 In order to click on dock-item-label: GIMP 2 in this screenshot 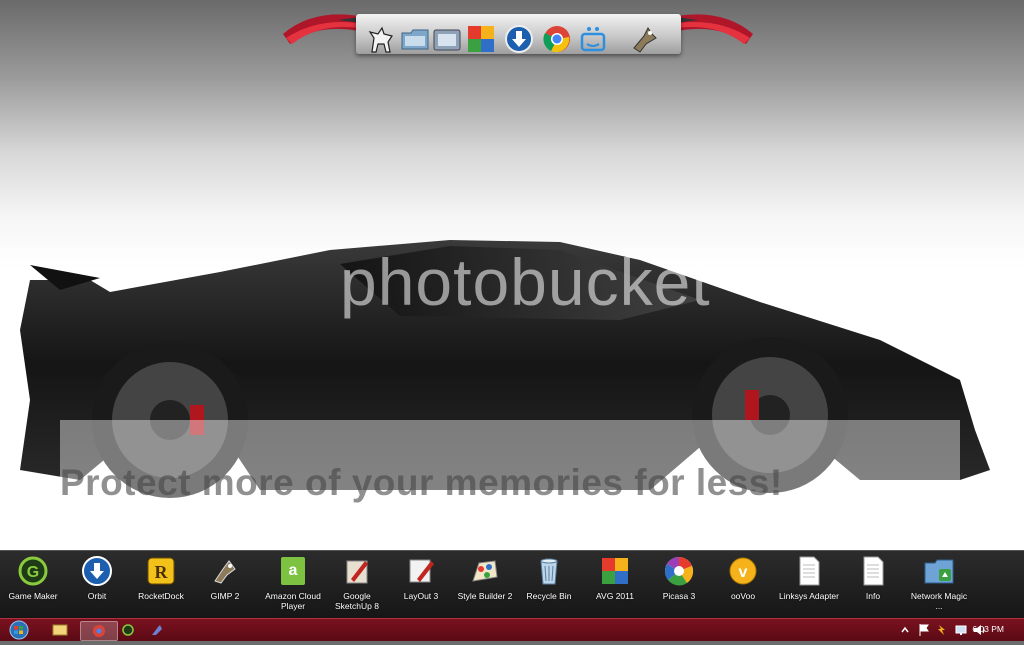, I will do `click(225, 596)`.